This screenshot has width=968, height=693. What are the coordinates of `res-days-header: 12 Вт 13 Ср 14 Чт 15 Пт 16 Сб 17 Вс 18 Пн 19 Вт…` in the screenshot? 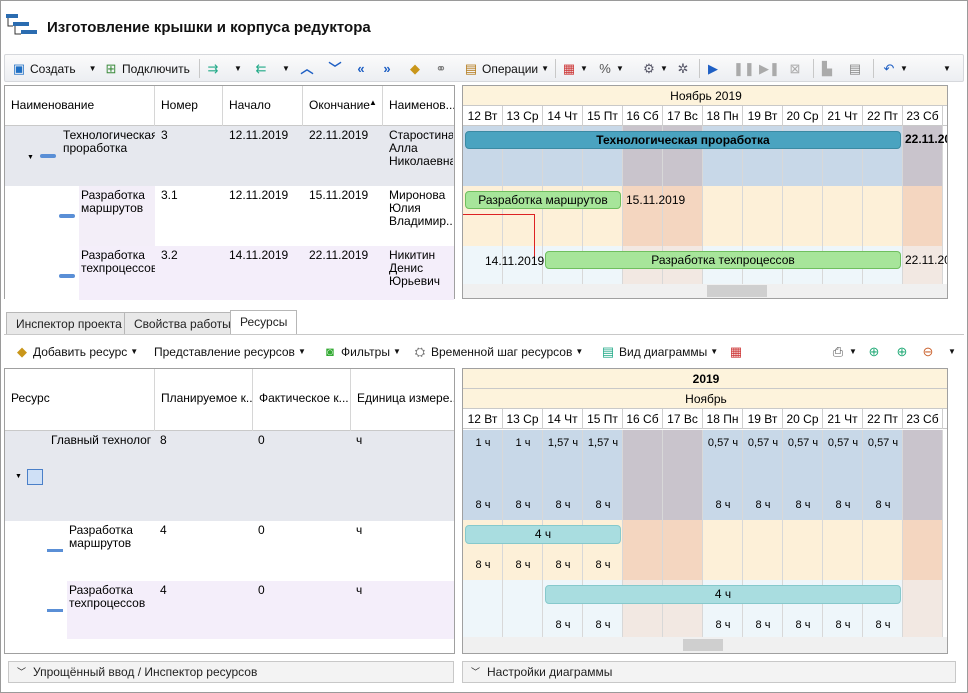 It's located at (705, 419).